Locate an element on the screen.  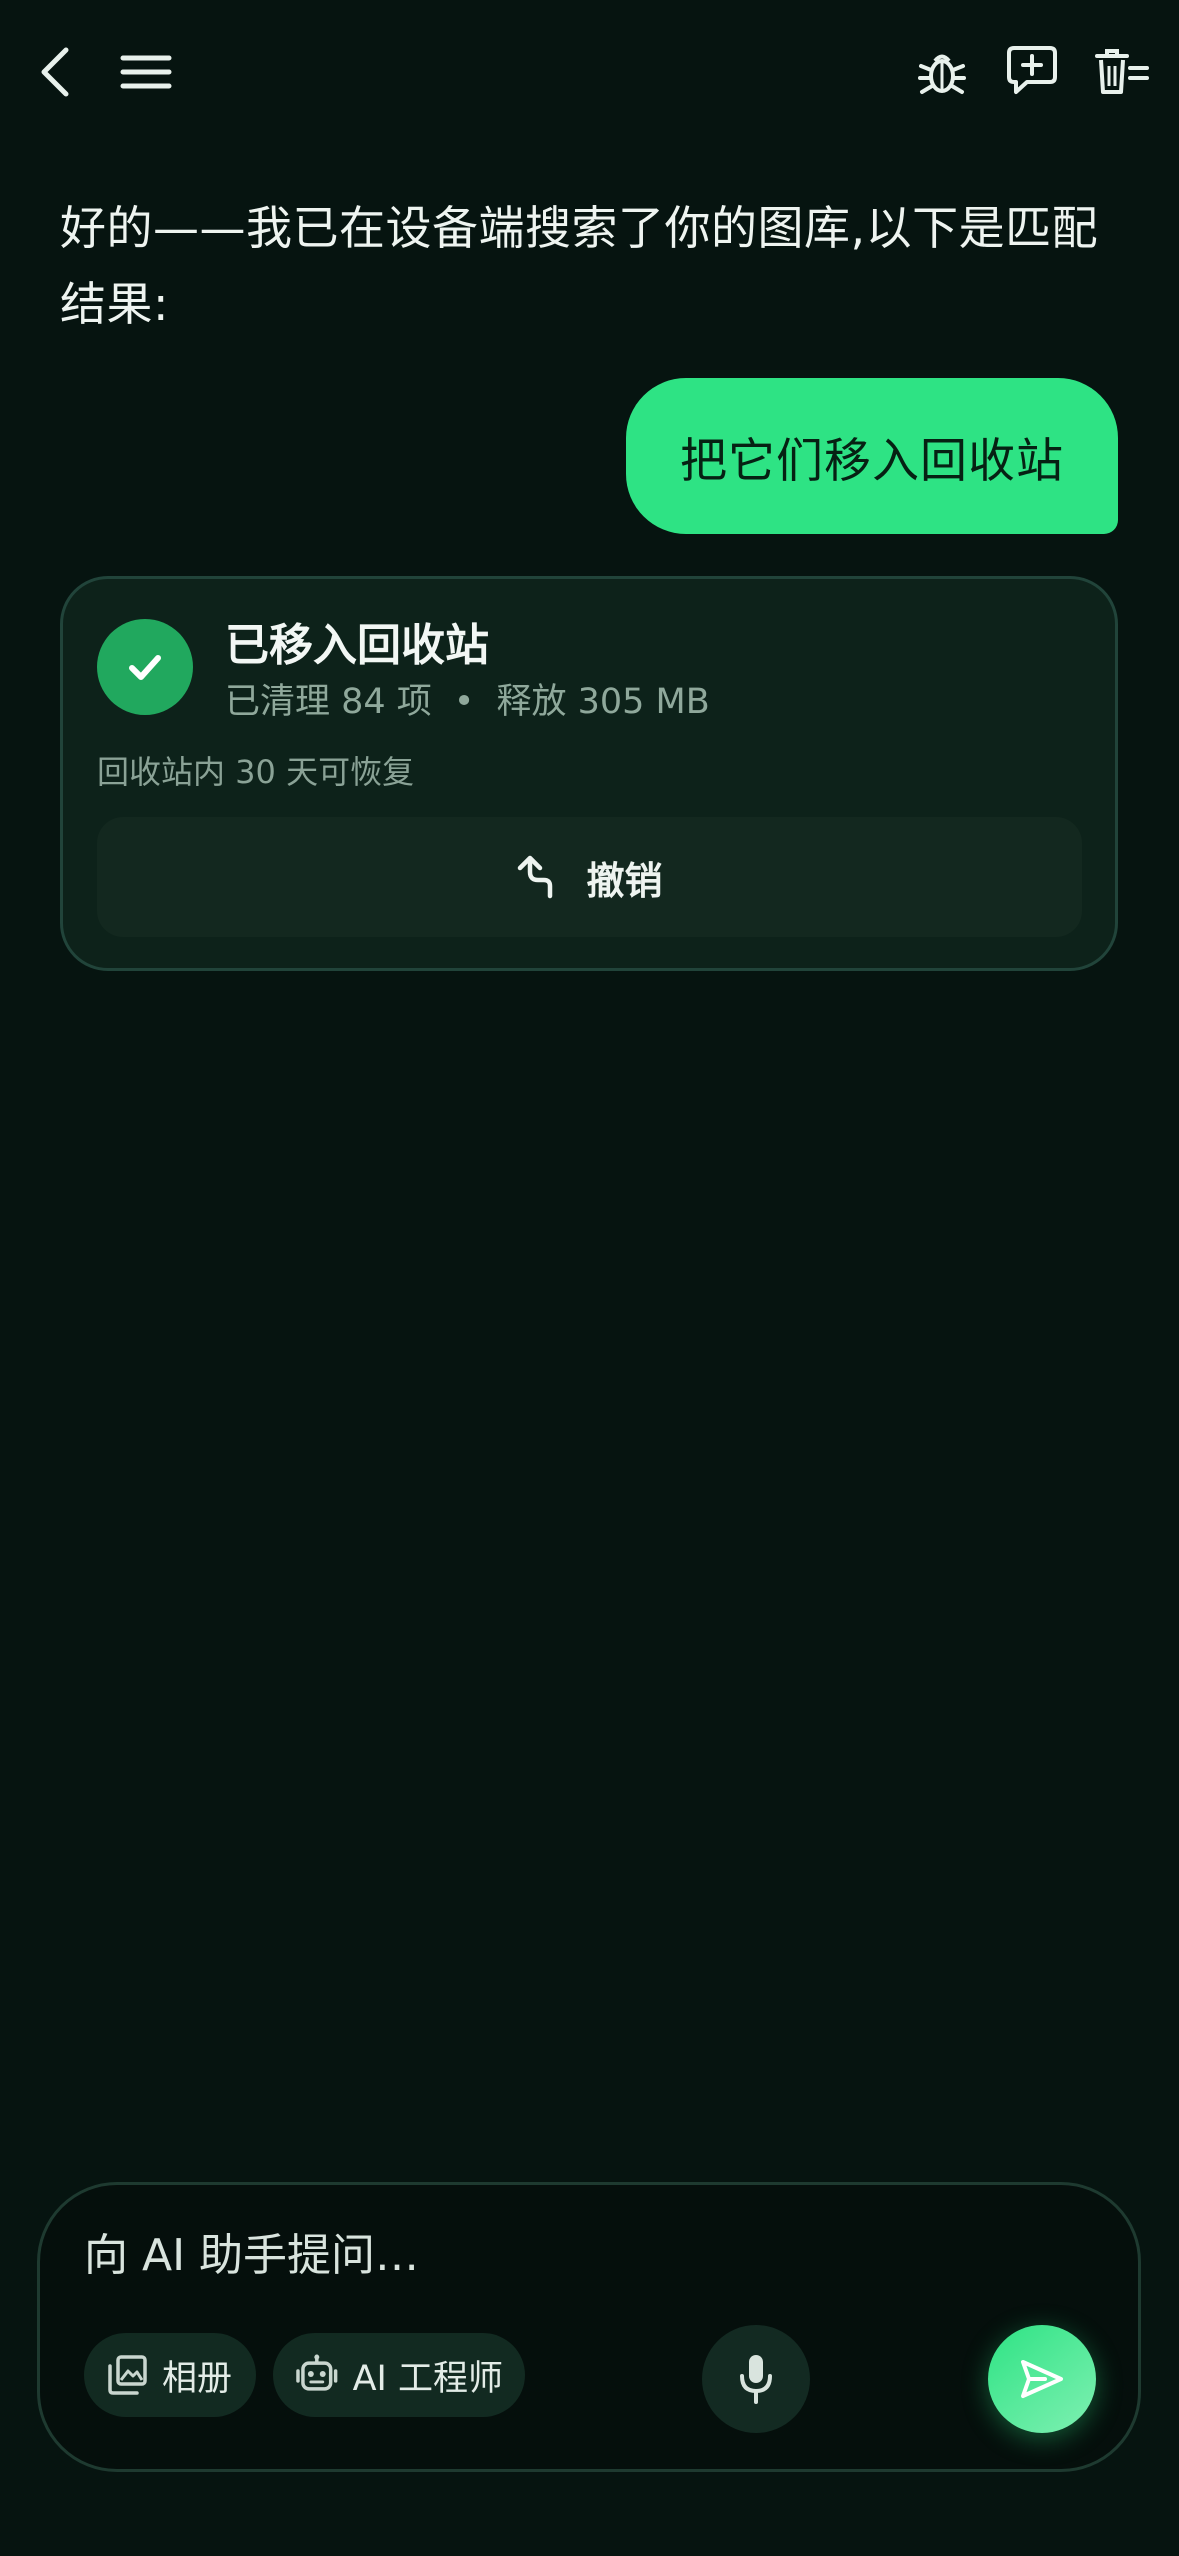
card-summary: 已清理 84 项 • 释放 305 MB is located at coordinates (467, 698).